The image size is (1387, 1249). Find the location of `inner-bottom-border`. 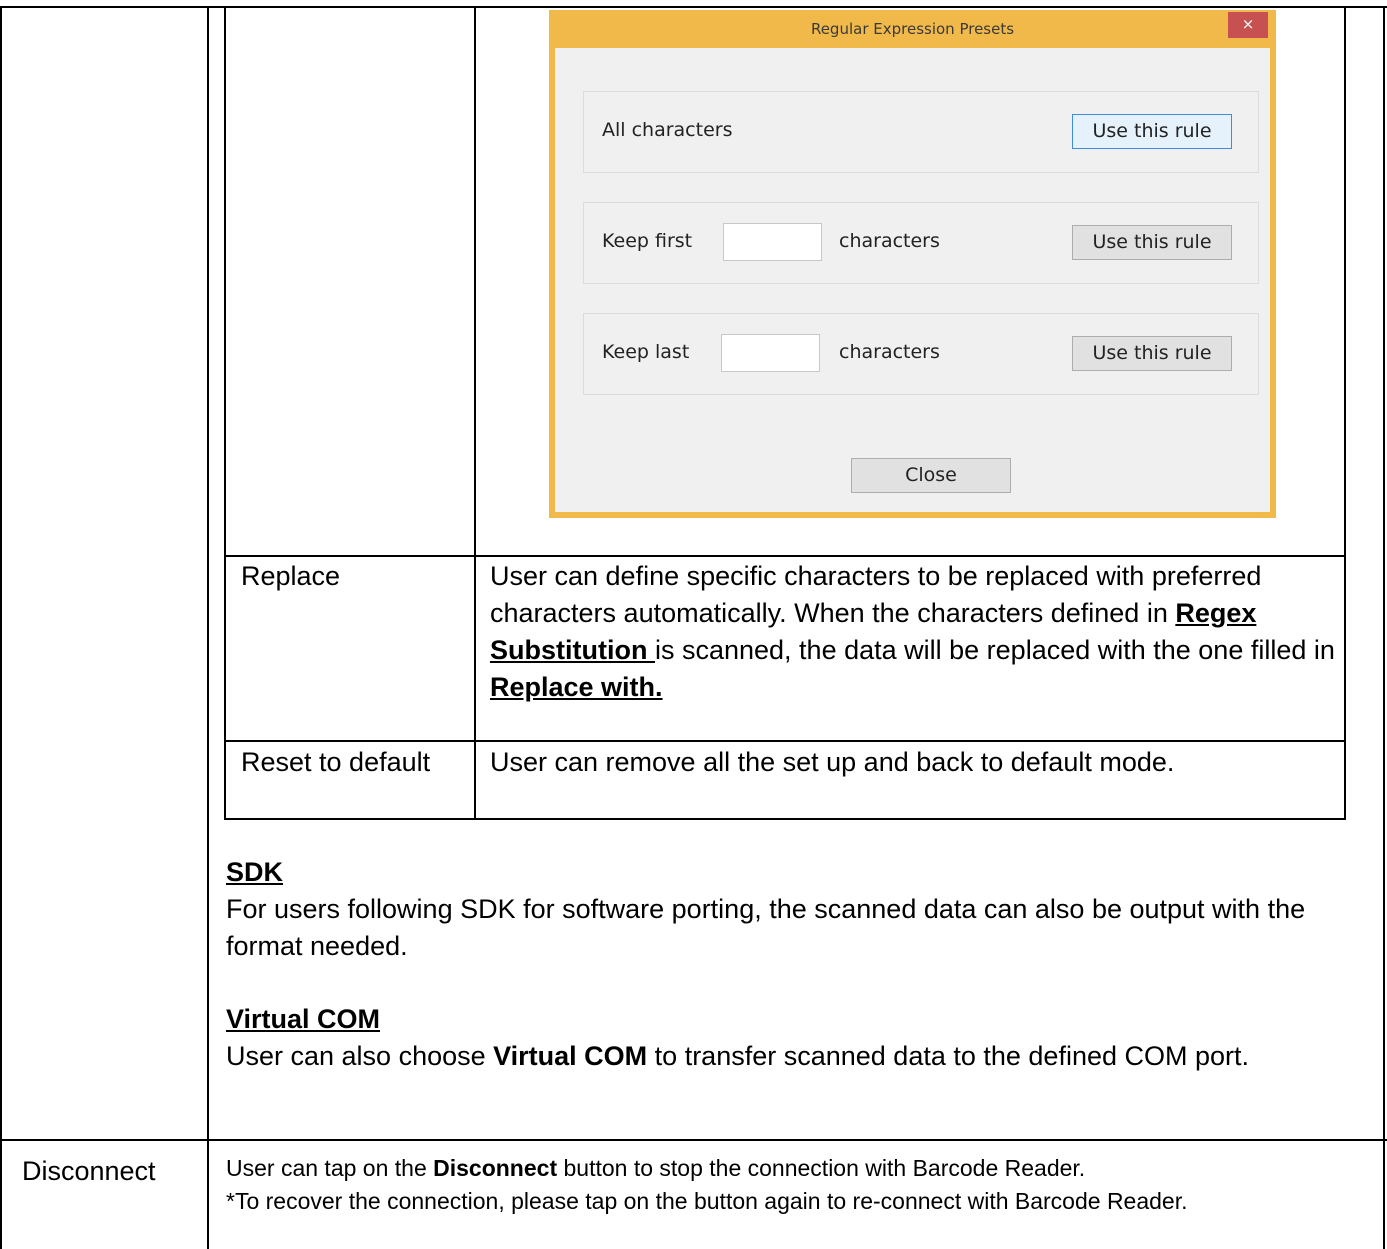

inner-bottom-border is located at coordinates (785, 819).